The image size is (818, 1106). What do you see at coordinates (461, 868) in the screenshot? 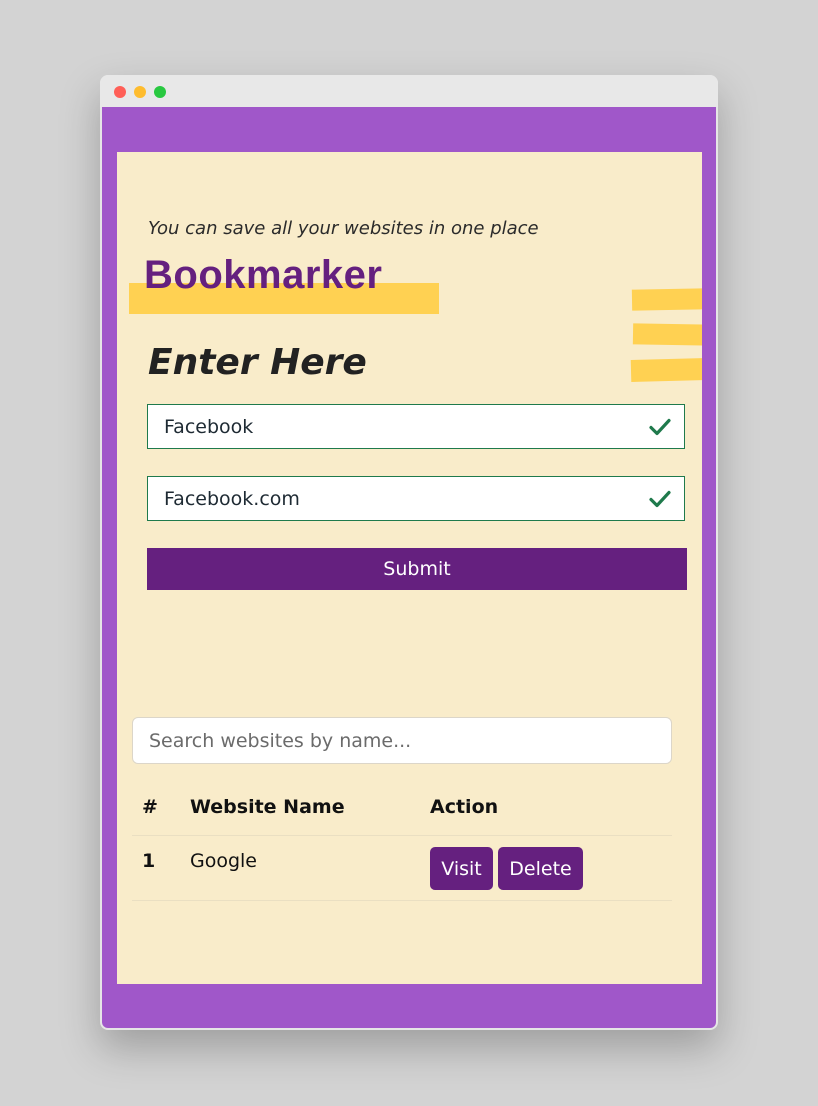
I see `visit-button: Visit` at bounding box center [461, 868].